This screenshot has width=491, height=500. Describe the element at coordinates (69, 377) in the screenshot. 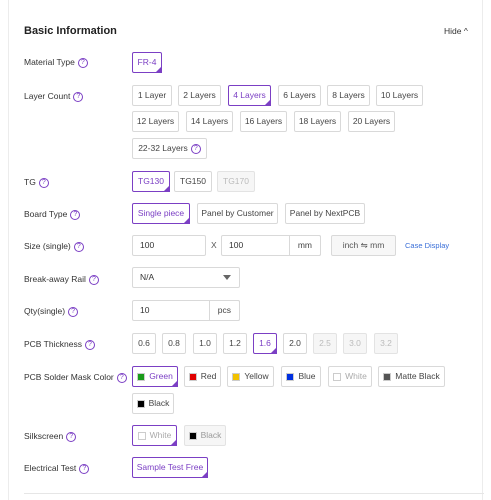

I see `mask-color-text: PCB Solder Mask Color` at that location.